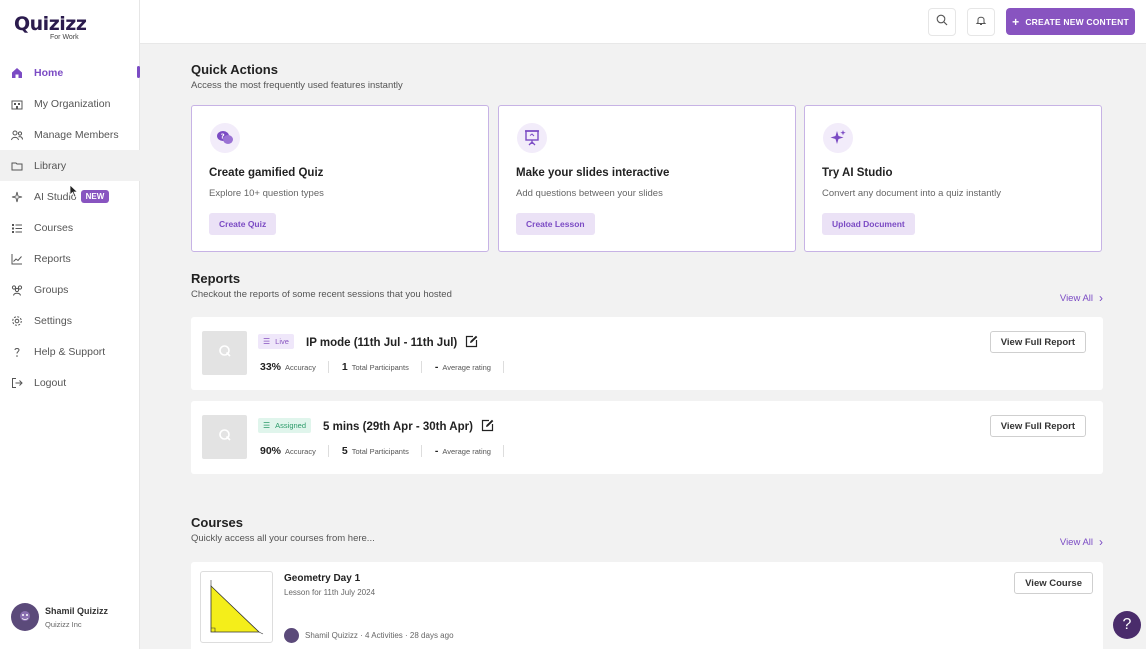 The height and width of the screenshot is (649, 1146). Describe the element at coordinates (17, 73) in the screenshot. I see `home-icon` at that location.